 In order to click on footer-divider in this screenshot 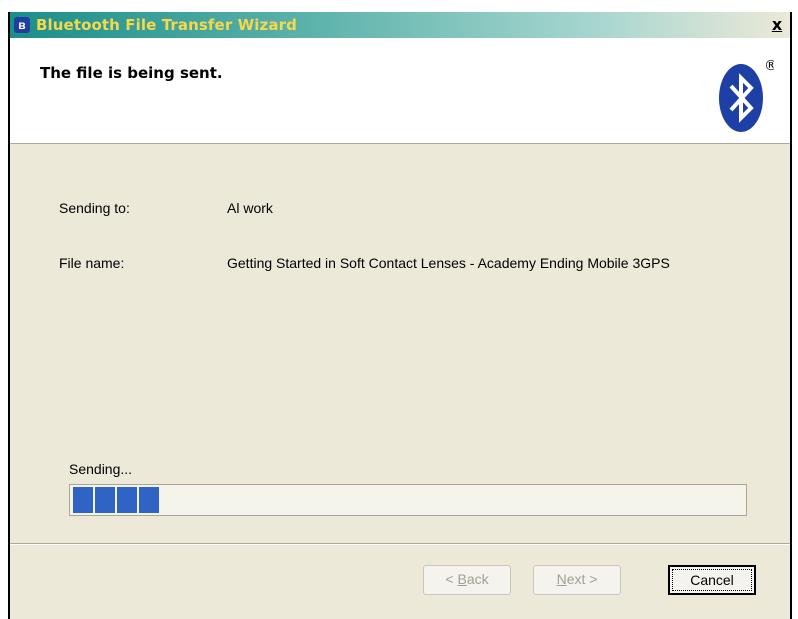, I will do `click(400, 544)`.